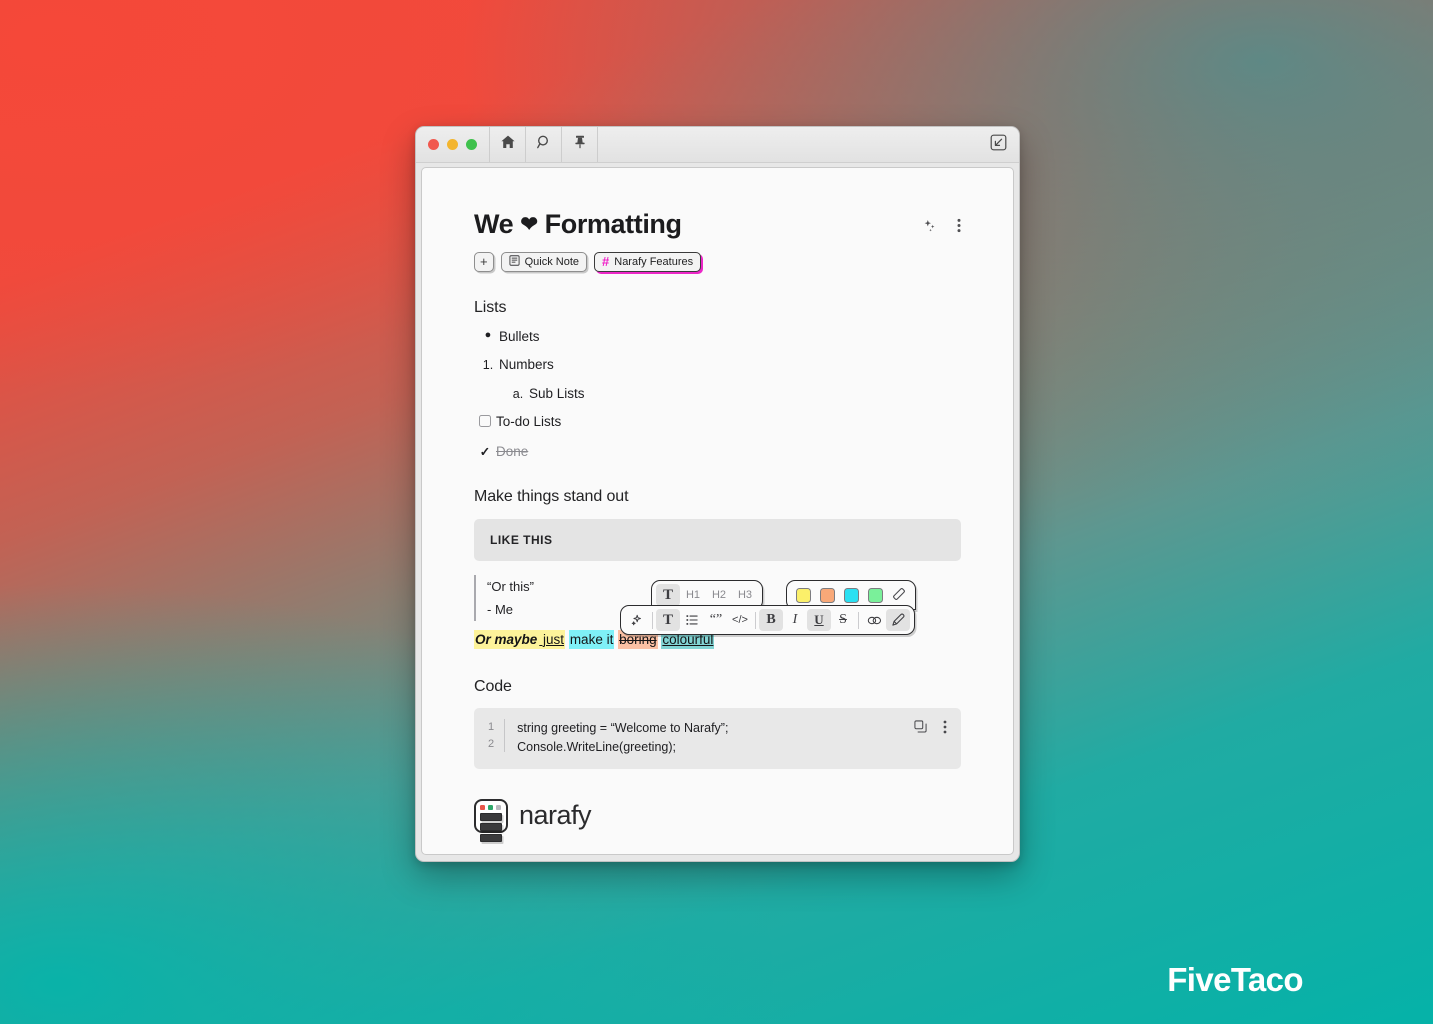 This screenshot has width=1433, height=1024. I want to click on todo-item-label: Done, so click(512, 451).